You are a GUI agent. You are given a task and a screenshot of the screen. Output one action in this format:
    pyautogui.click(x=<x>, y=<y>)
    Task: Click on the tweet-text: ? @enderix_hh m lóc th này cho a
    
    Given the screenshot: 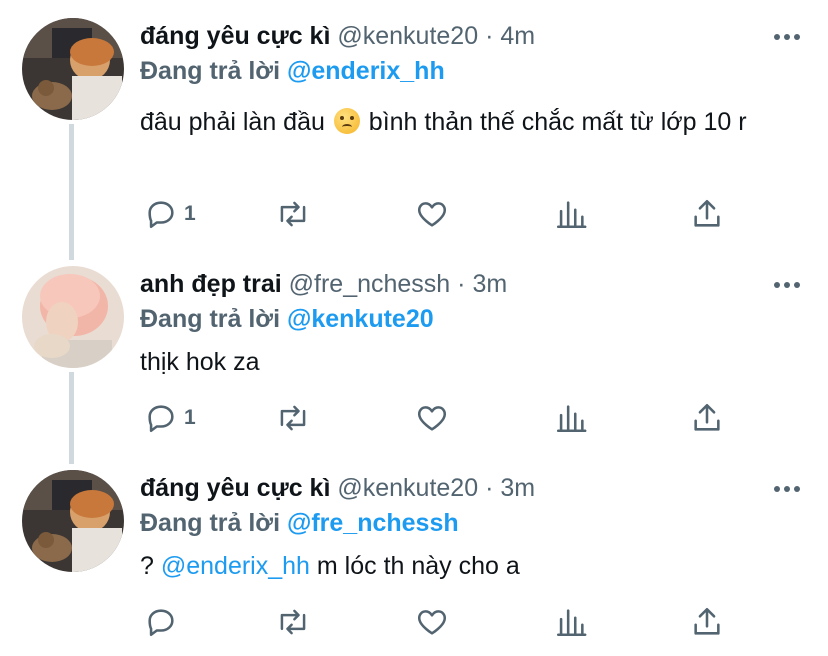 What is the action you would take?
    pyautogui.click(x=470, y=566)
    